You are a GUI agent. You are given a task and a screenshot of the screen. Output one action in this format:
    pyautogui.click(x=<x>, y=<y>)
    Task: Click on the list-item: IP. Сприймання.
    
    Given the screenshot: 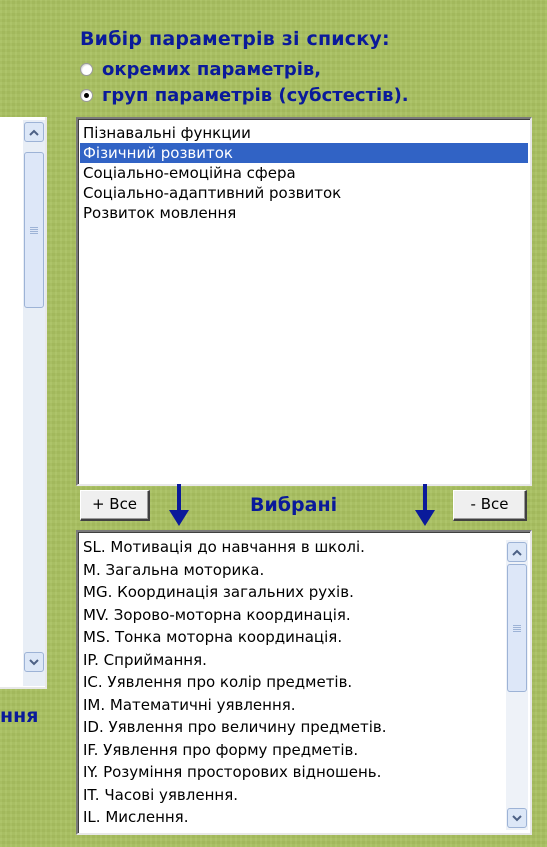 What is the action you would take?
    pyautogui.click(x=304, y=660)
    